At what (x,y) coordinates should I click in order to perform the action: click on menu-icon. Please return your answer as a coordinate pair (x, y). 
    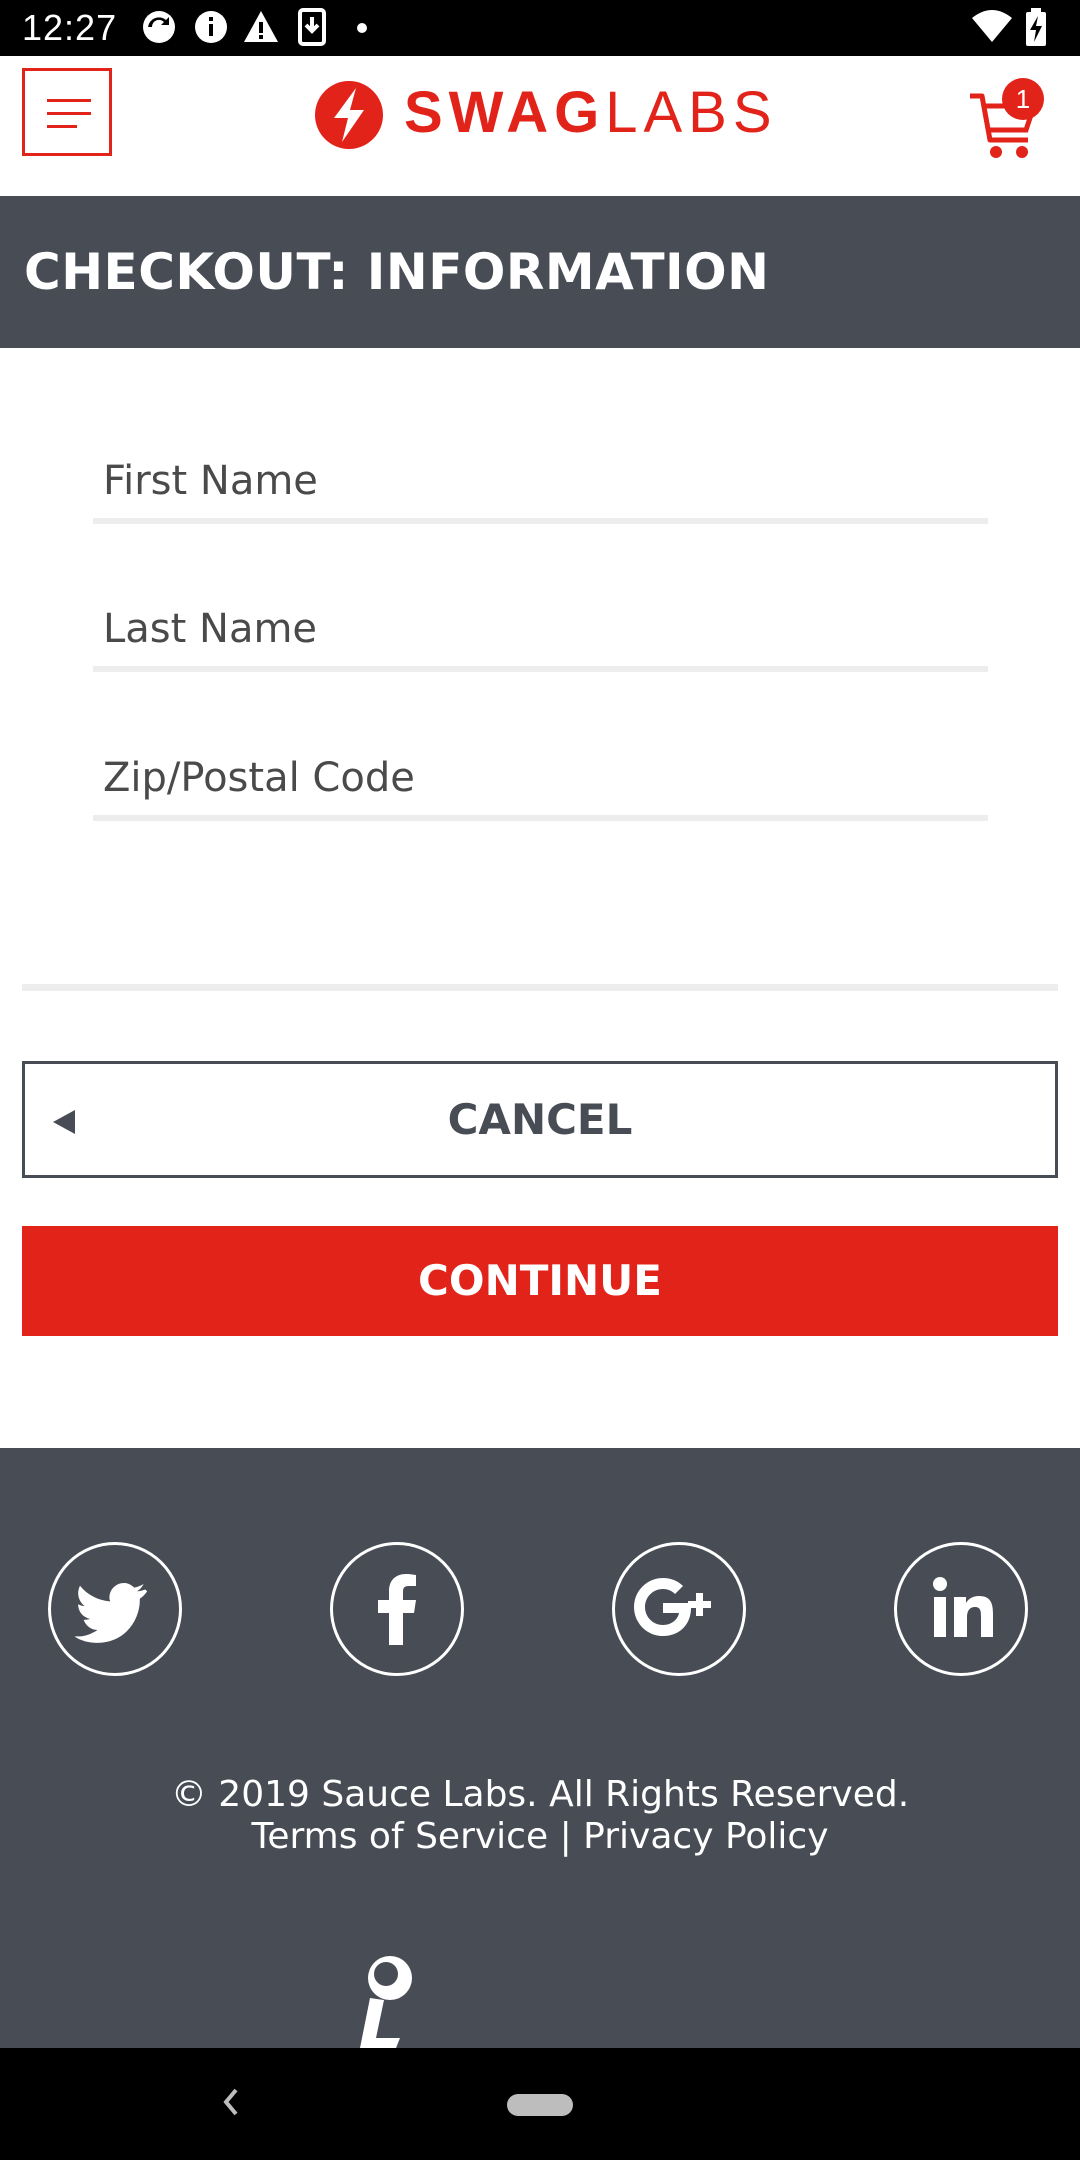
    Looking at the image, I should click on (69, 100).